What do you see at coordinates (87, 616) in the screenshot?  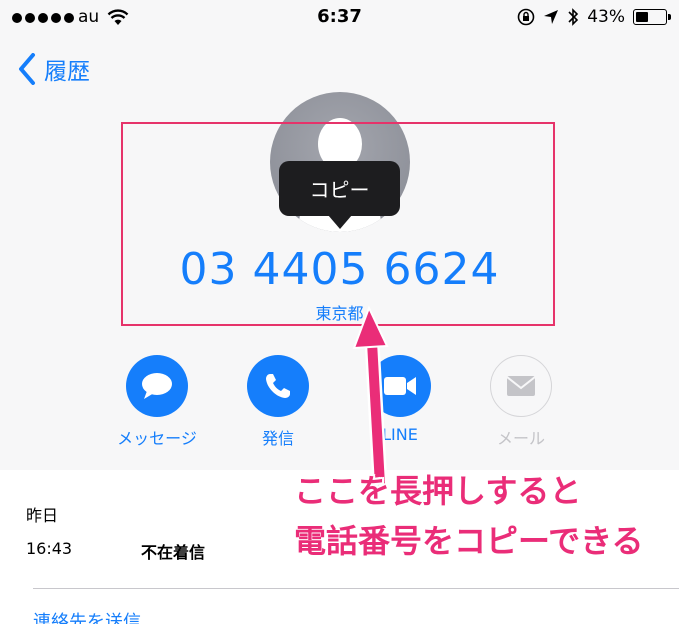 I see `send-contact-link: 連絡先を送信` at bounding box center [87, 616].